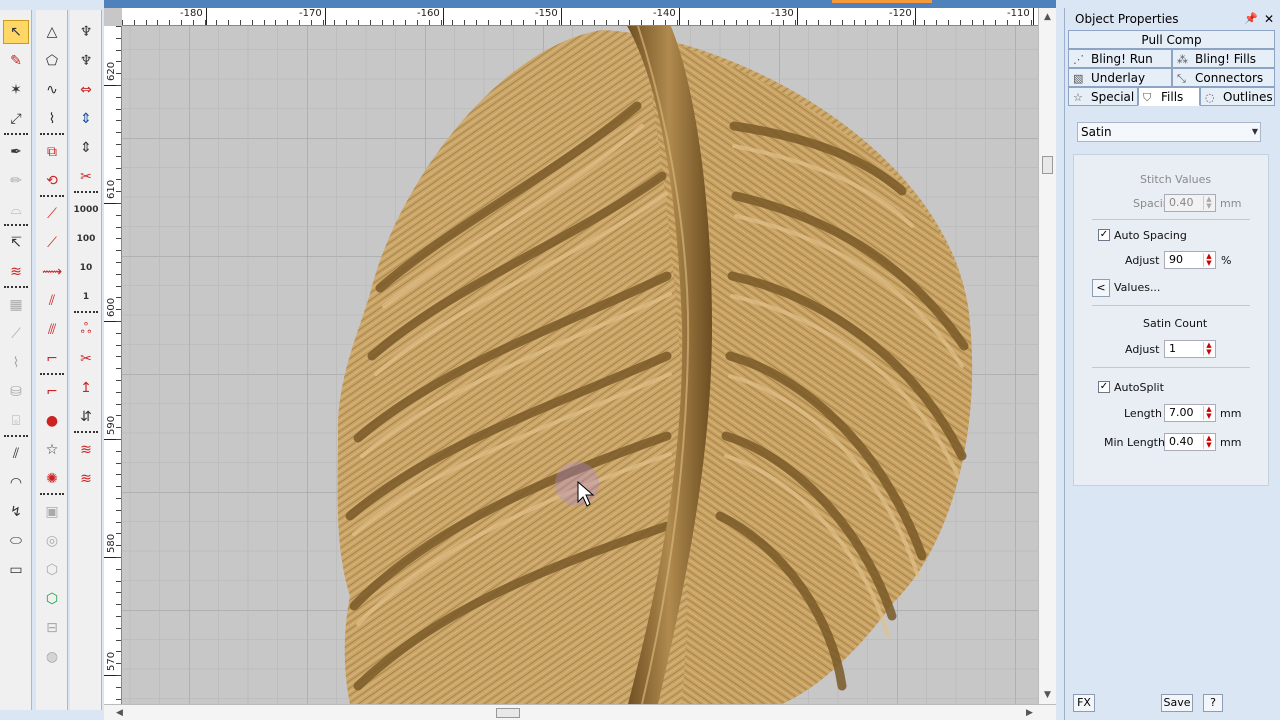 The height and width of the screenshot is (720, 1280). Describe the element at coordinates (86, 177) in the screenshot. I see `scissors-tool: ✂` at that location.